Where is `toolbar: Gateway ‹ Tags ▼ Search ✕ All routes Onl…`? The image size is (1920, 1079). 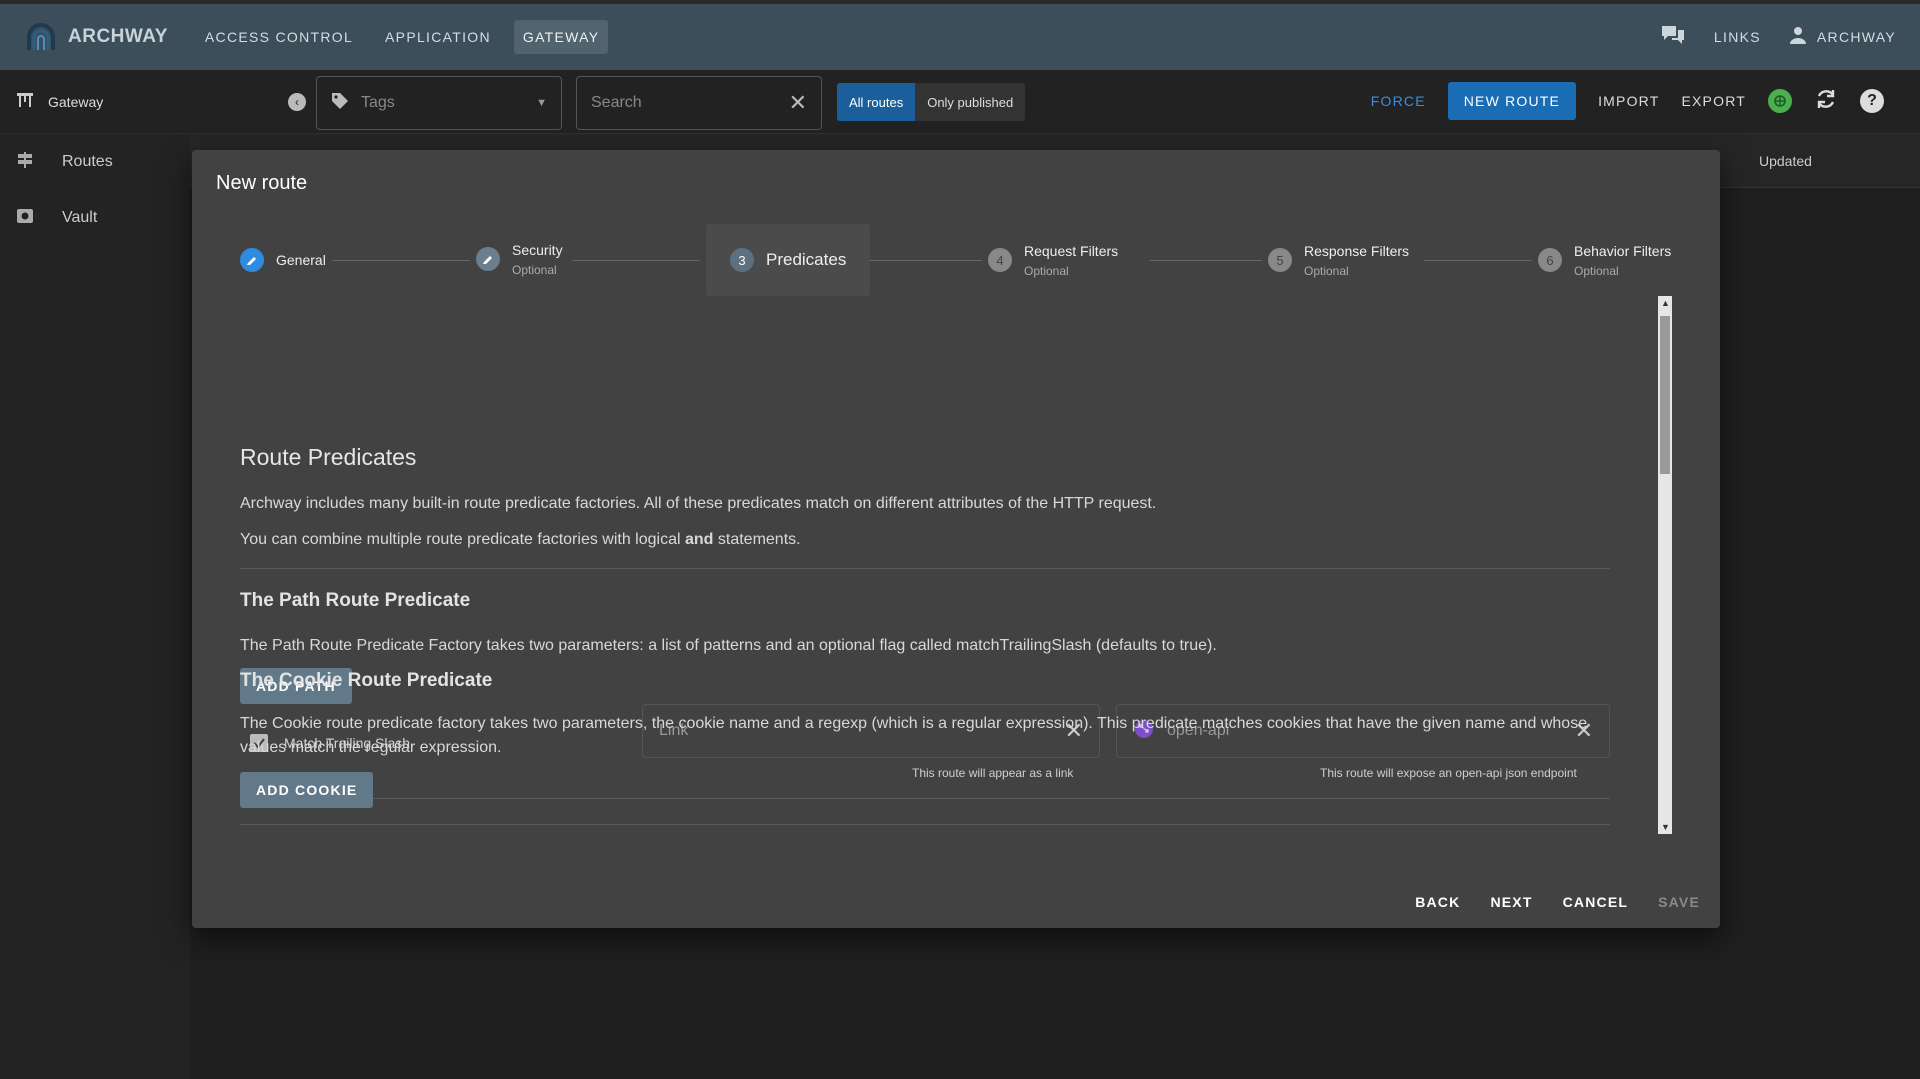
toolbar: Gateway ‹ Tags ▼ Search ✕ All routes Onl… is located at coordinates (960, 102).